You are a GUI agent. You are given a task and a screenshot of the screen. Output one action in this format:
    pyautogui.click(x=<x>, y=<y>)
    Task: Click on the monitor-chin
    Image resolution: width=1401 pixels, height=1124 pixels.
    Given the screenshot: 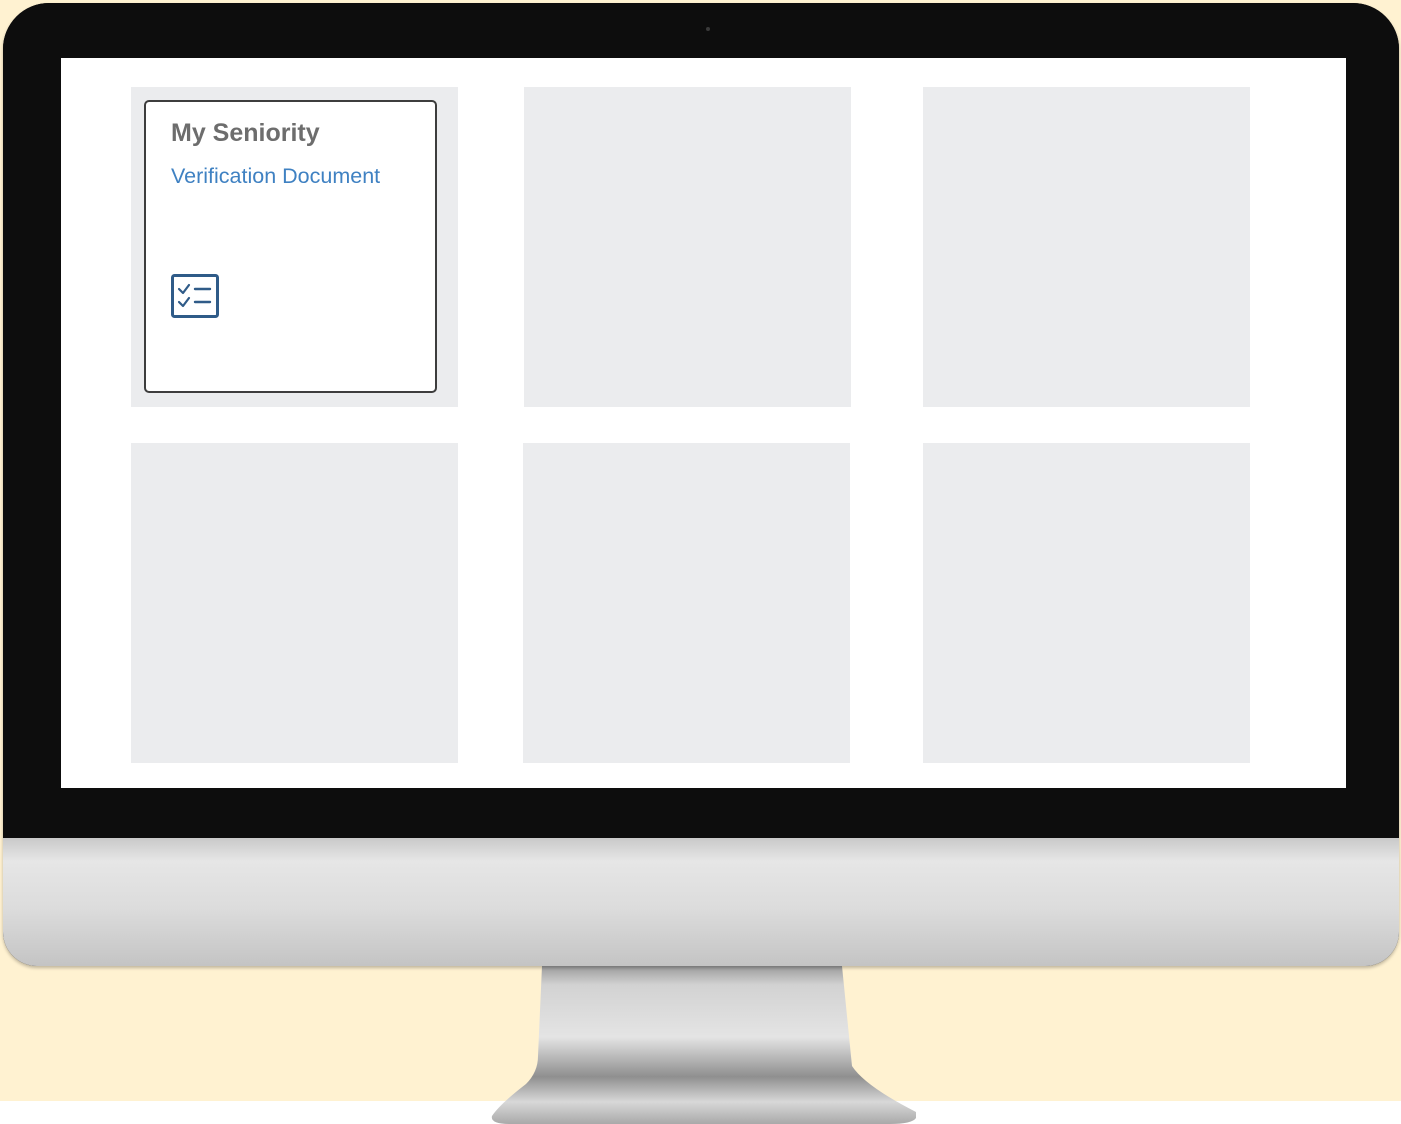 What is the action you would take?
    pyautogui.click(x=701, y=902)
    